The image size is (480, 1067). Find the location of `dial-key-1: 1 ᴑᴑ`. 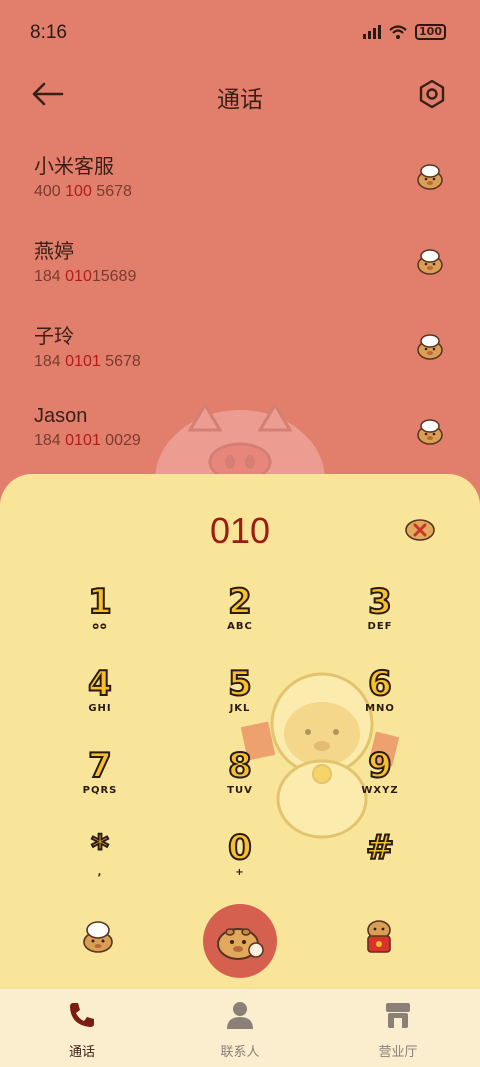

dial-key-1: 1 ᴑᴑ is located at coordinates (100, 616).